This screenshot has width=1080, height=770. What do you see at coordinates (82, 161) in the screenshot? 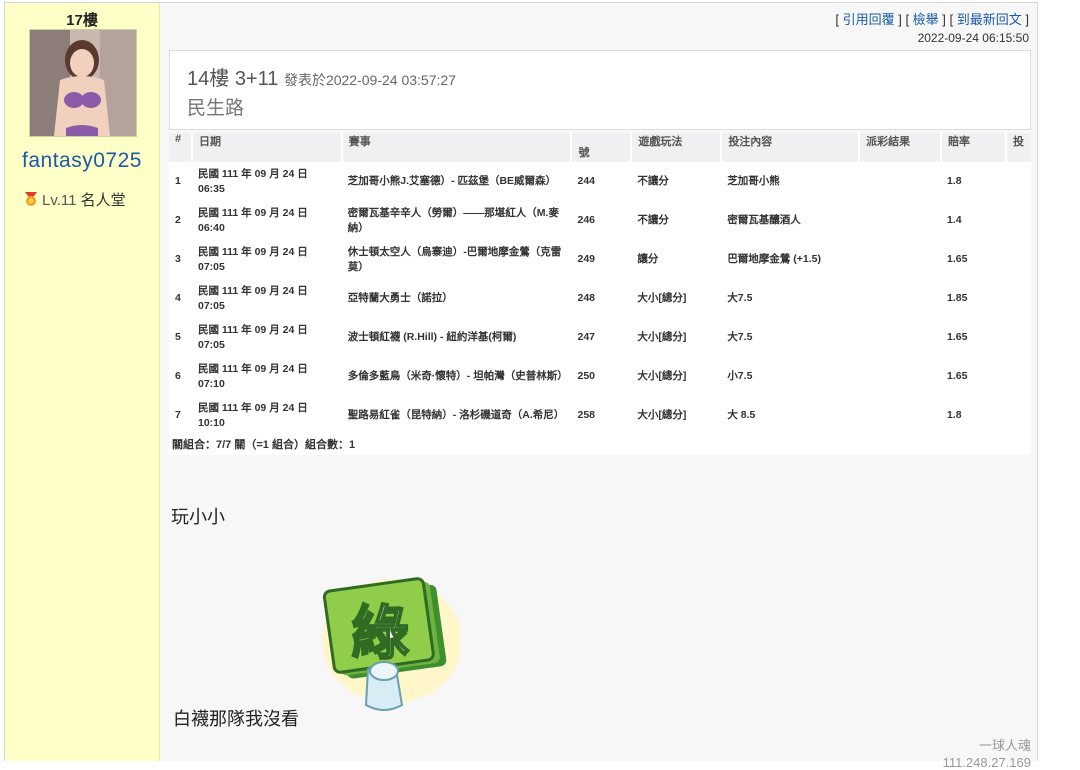
I see `username-link: fantasy0725` at bounding box center [82, 161].